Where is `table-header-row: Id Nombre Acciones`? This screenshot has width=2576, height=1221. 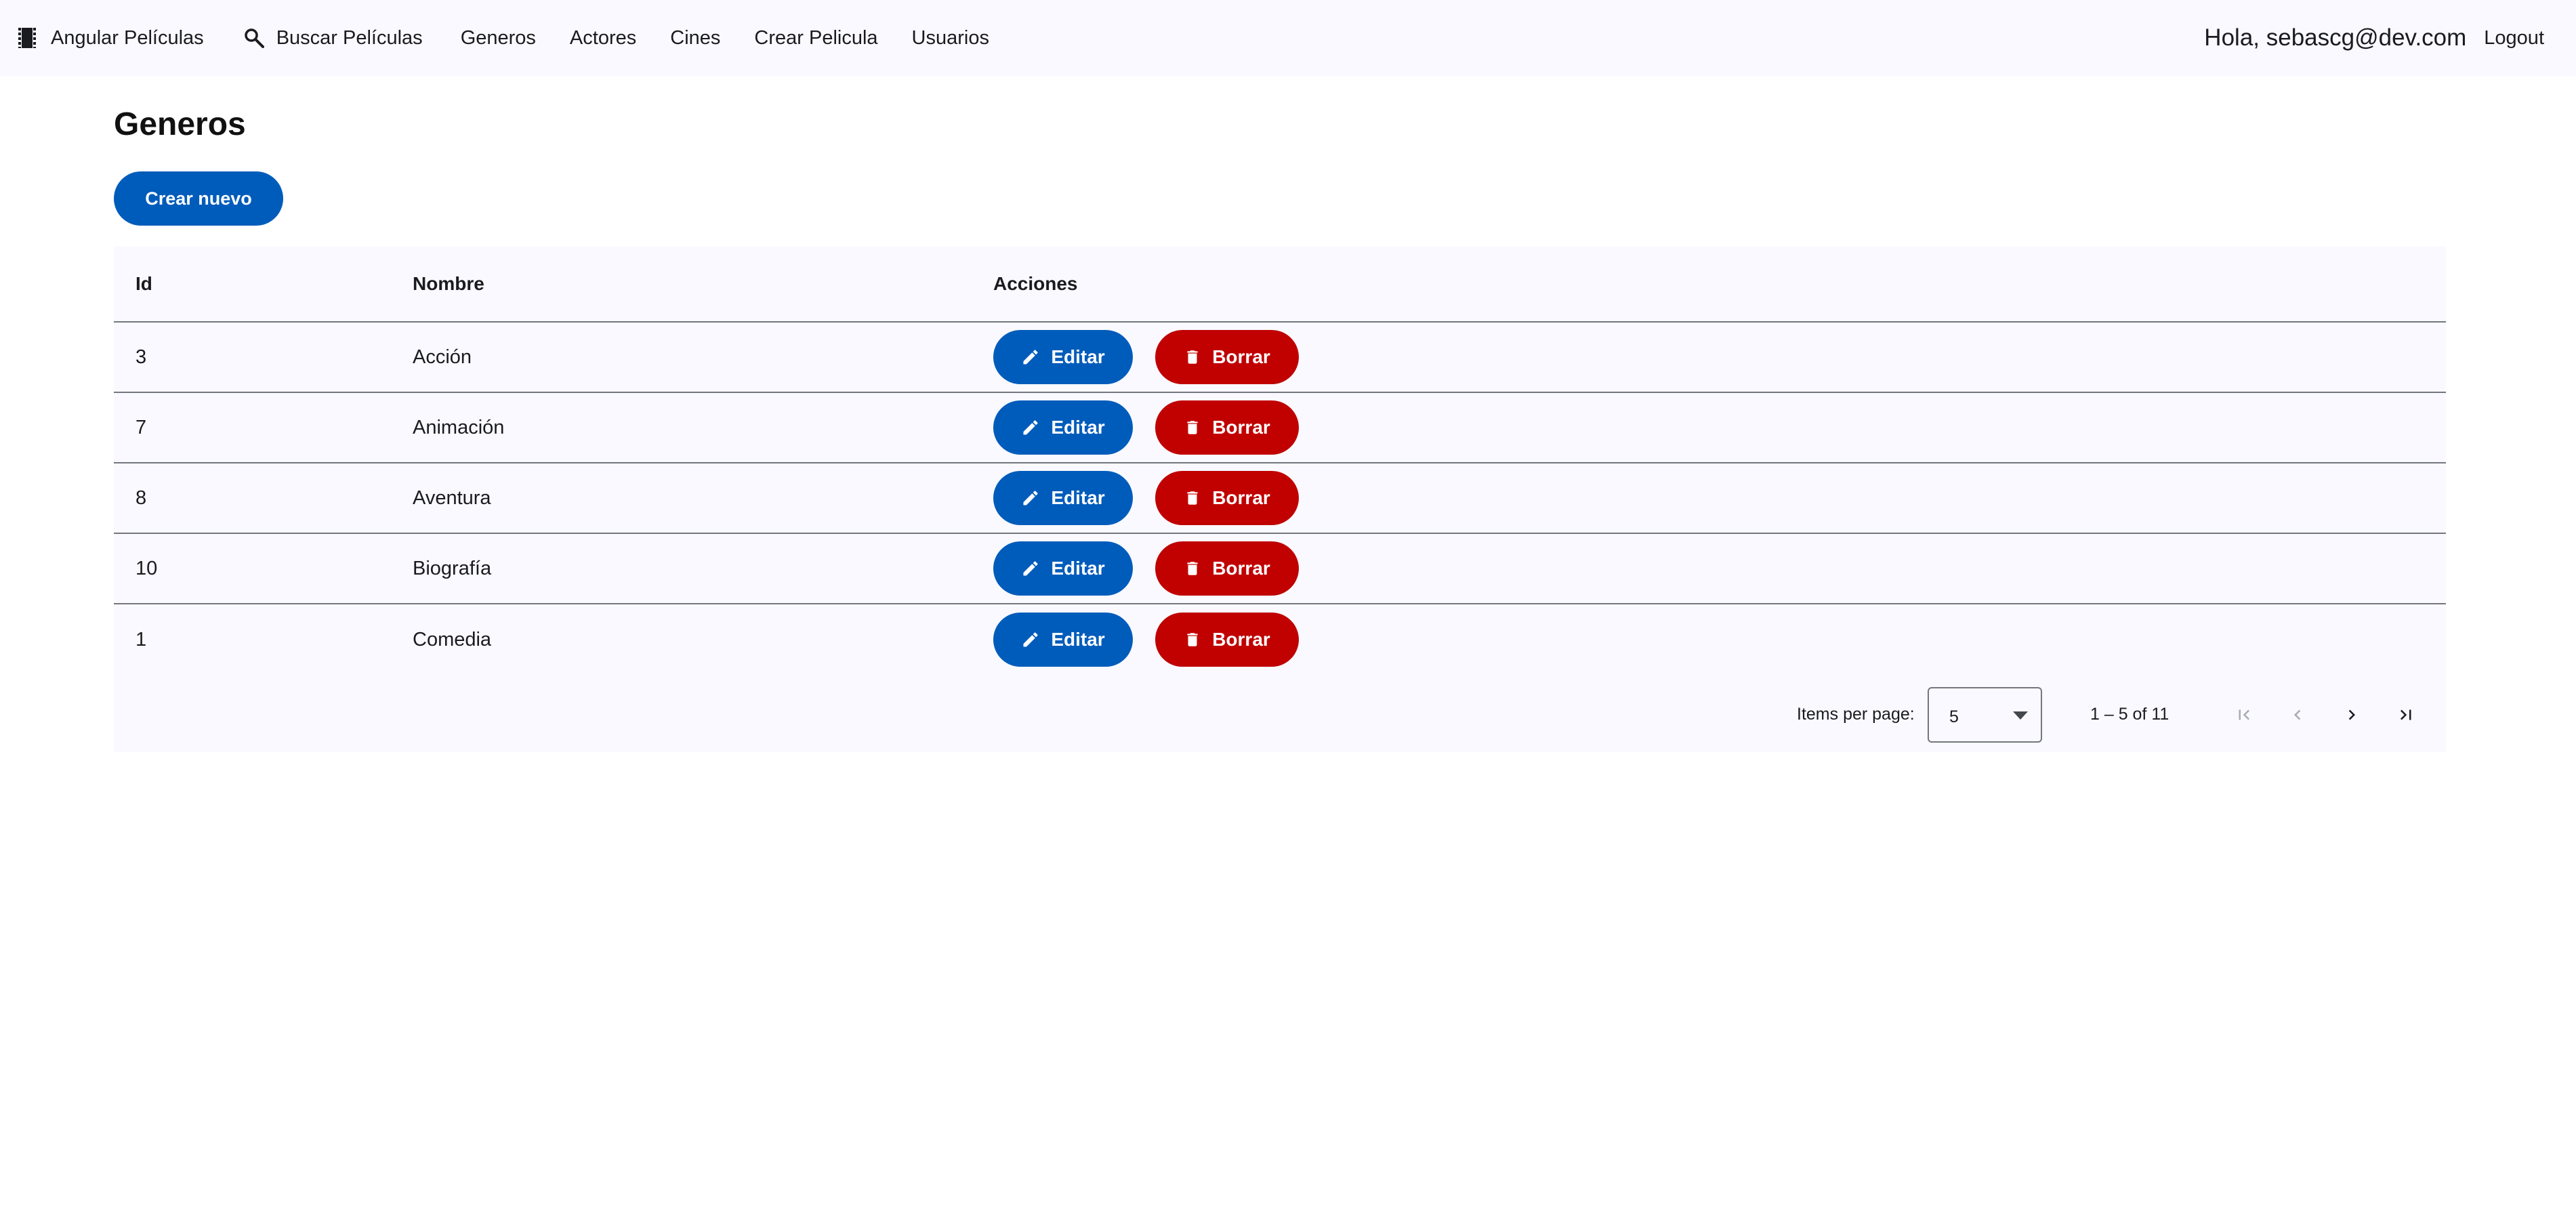
table-header-row: Id Nombre Acciones is located at coordinates (1280, 285).